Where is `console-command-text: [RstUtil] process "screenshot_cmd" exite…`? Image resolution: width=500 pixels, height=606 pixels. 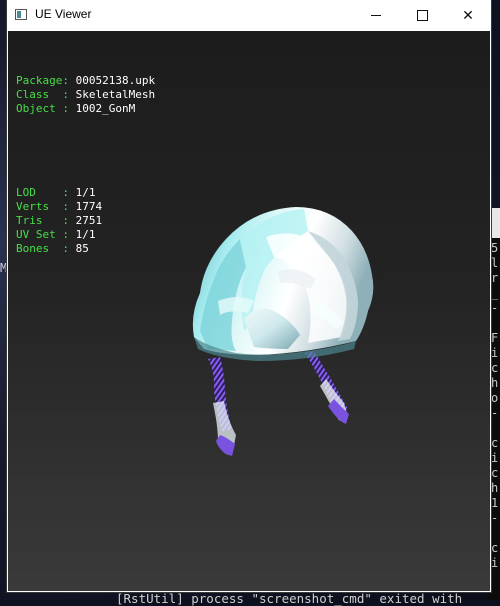 console-command-text: [RstUtil] process "screenshot_cmd" exite… is located at coordinates (289, 598).